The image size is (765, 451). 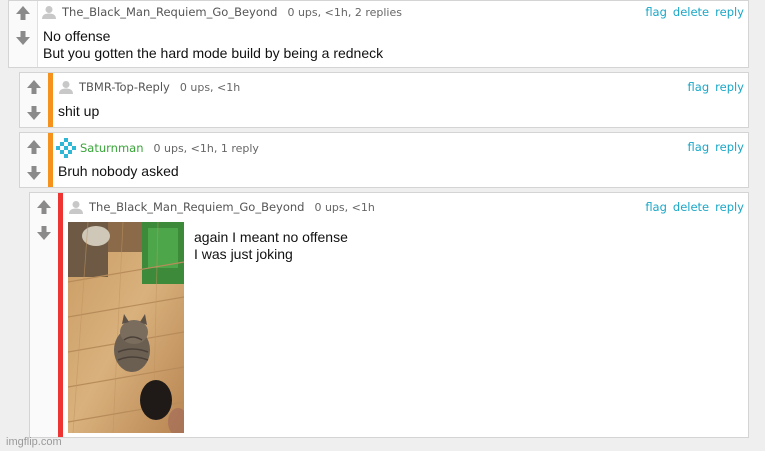 I want to click on imgflip-watermark: imgflip.com, so click(x=34, y=442).